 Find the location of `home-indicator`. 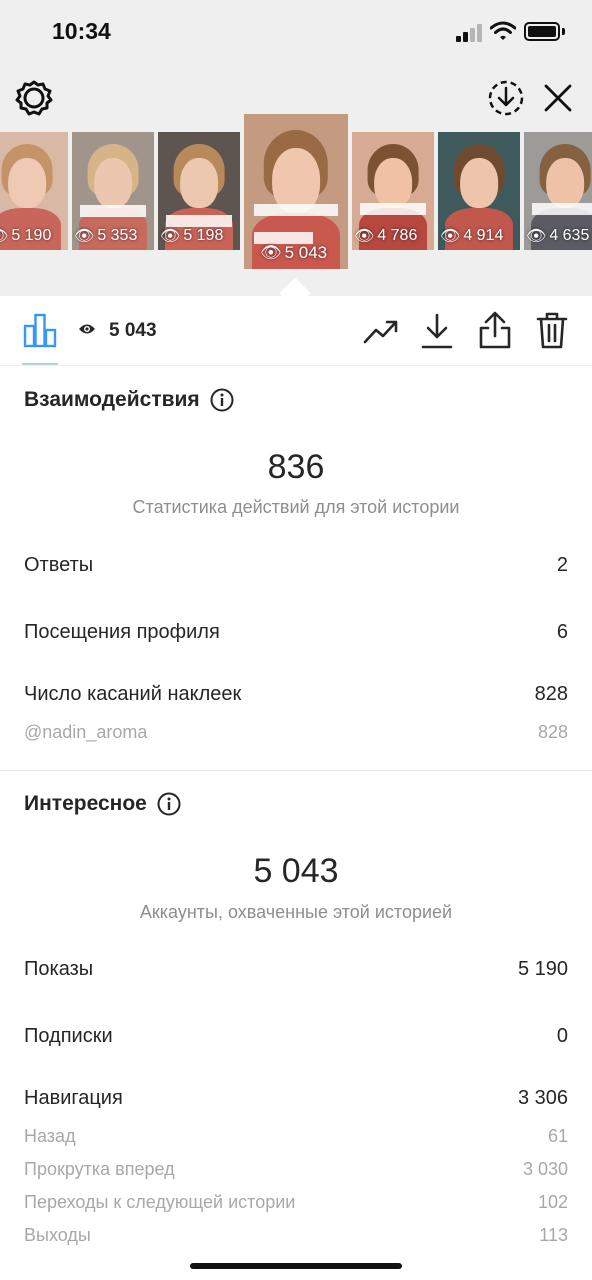

home-indicator is located at coordinates (296, 1266).